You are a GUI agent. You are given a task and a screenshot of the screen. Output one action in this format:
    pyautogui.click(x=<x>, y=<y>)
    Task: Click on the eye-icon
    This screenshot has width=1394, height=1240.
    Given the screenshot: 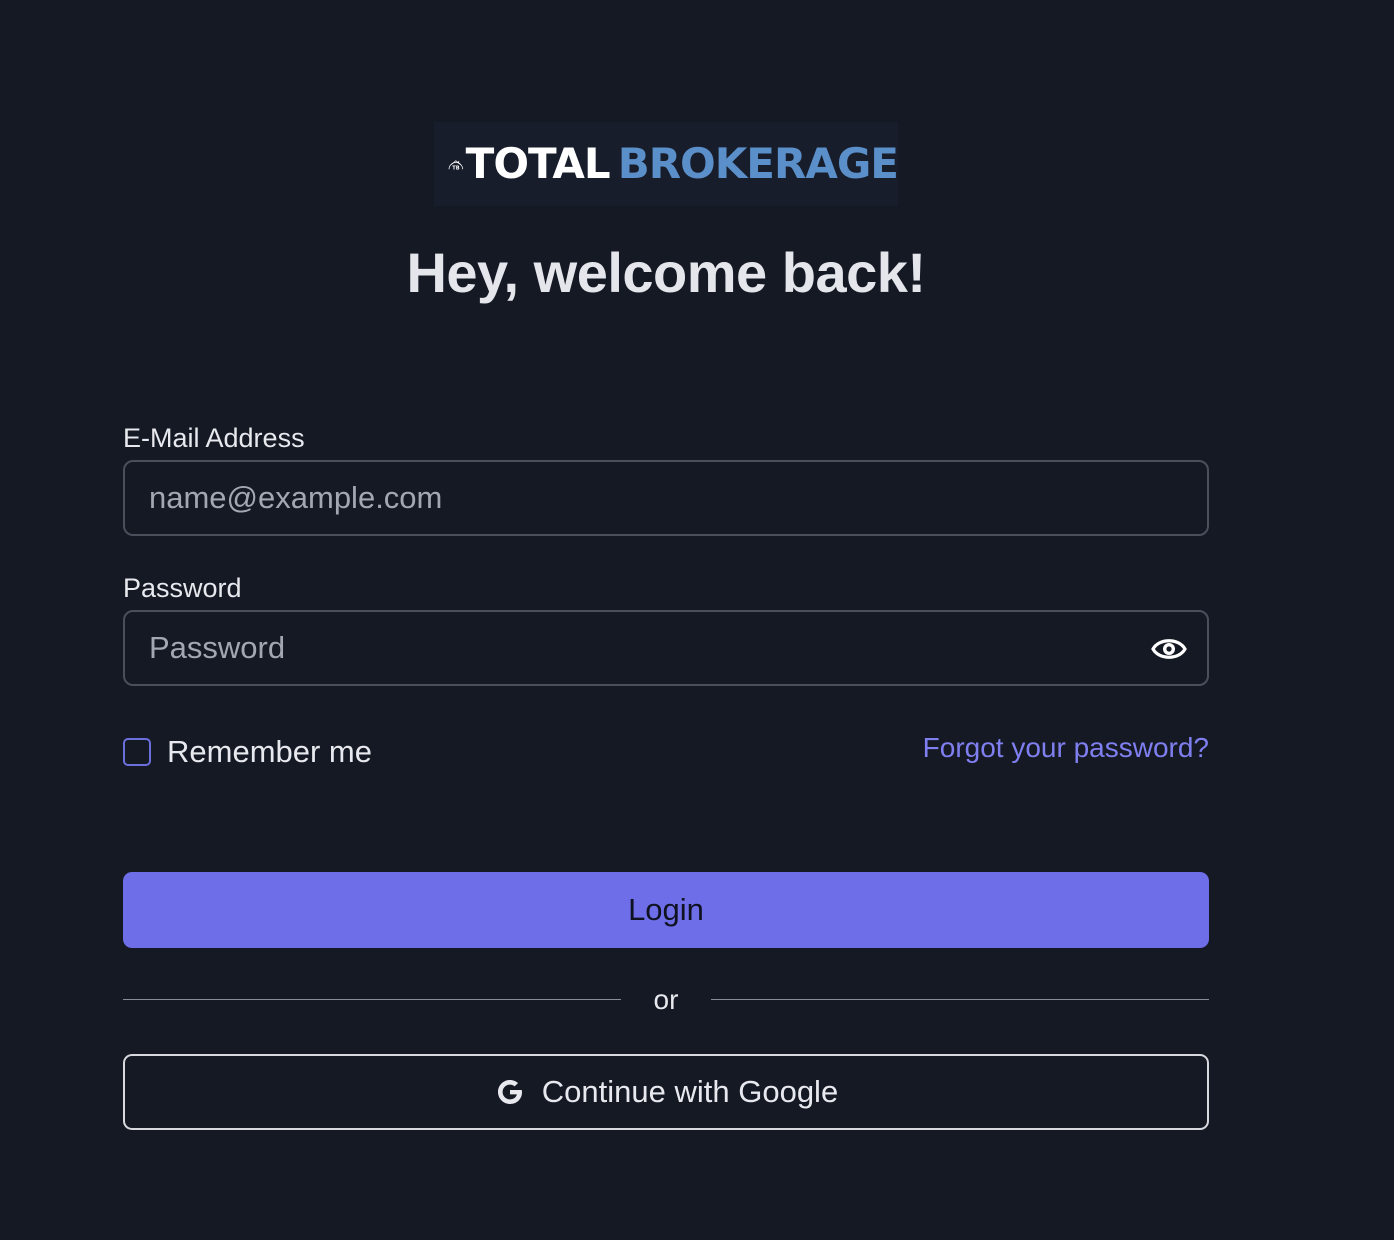 What is the action you would take?
    pyautogui.click(x=1169, y=649)
    